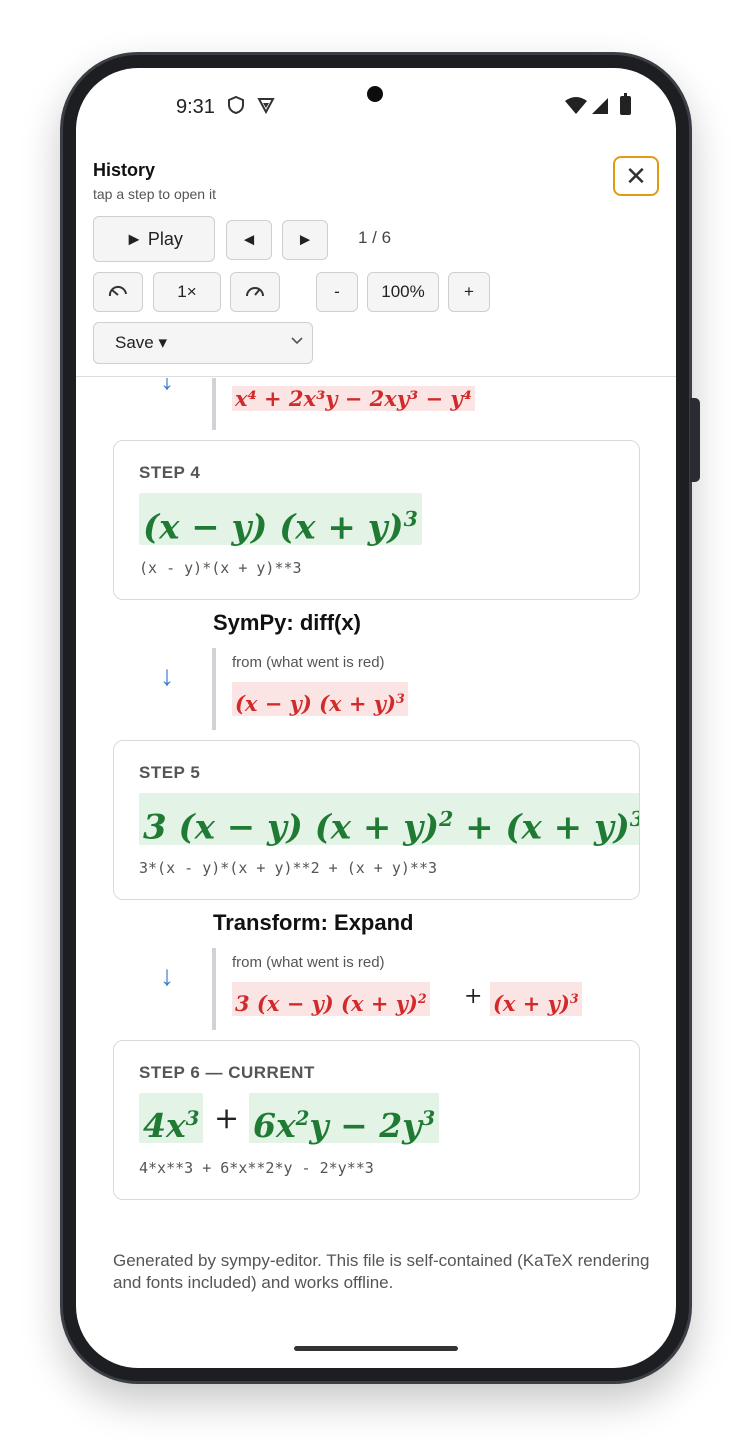 This screenshot has height=1452, width=752. I want to click on save-select: Save ▾, so click(203, 343).